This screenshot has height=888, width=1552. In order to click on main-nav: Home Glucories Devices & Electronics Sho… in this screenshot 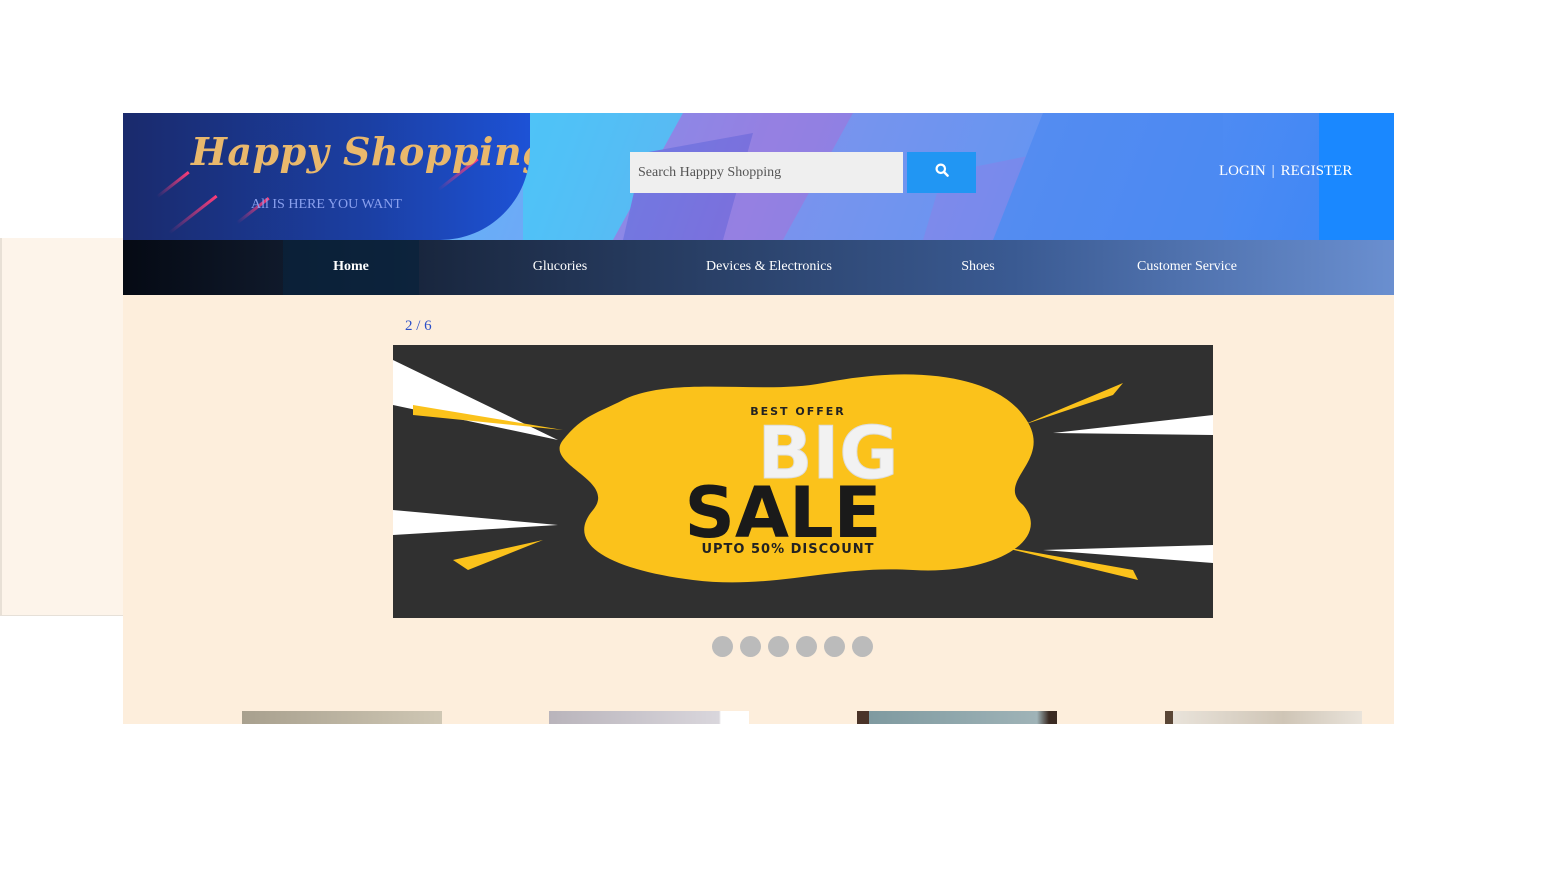, I will do `click(758, 267)`.